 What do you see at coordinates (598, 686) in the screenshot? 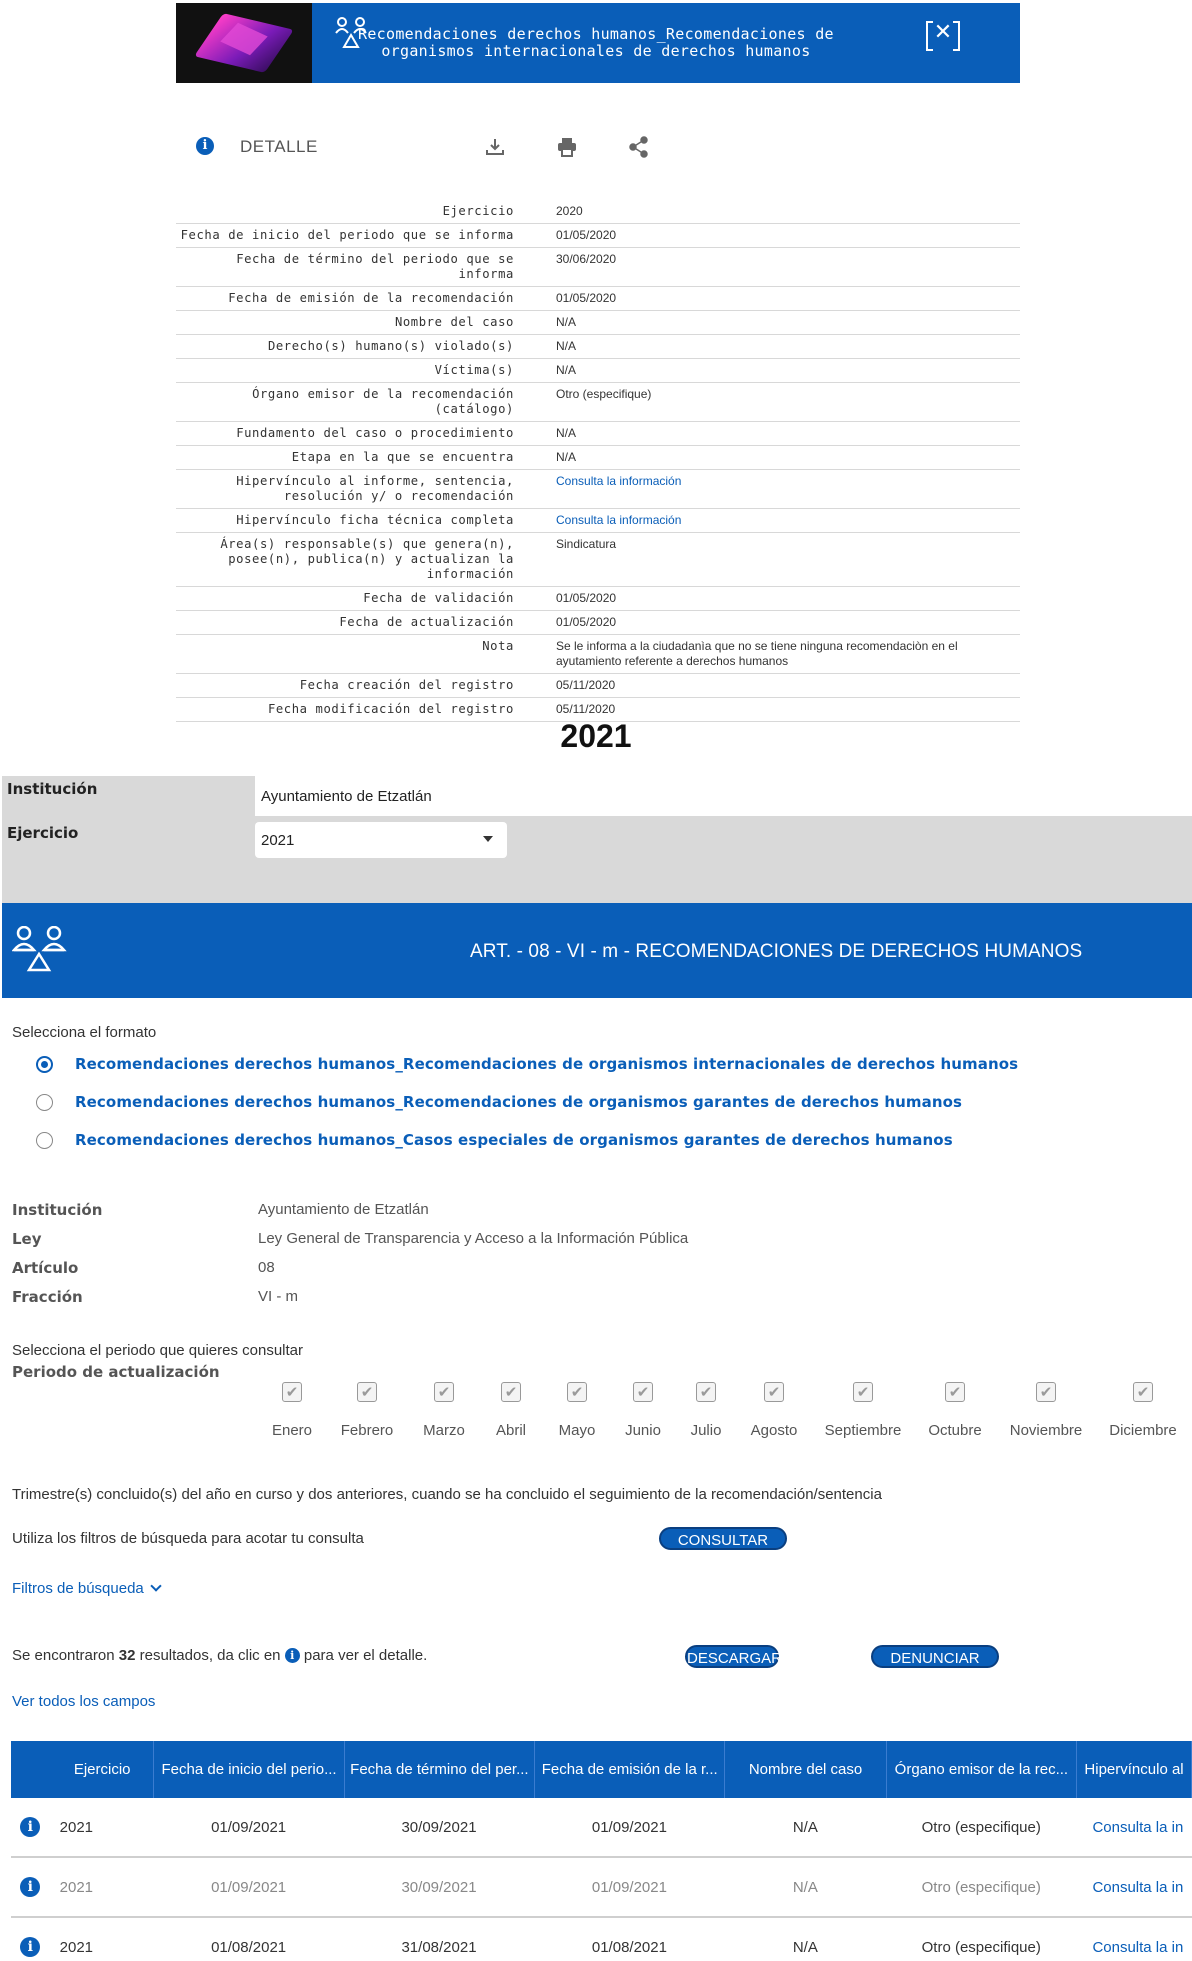
I see `detail-row: Fecha creación del registro 05/11/2020` at bounding box center [598, 686].